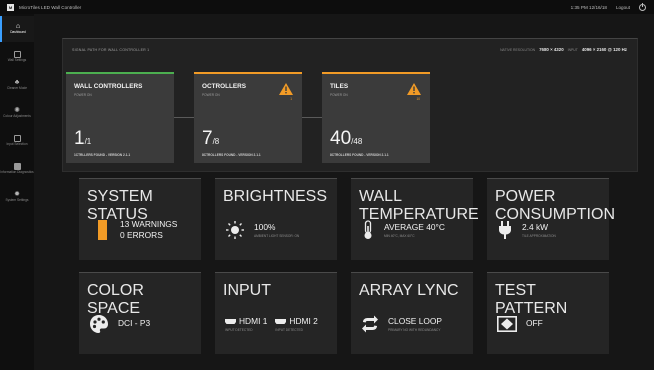 The image size is (654, 370). What do you see at coordinates (253, 320) in the screenshot?
I see `hdmi-1-label: HDMI 1` at bounding box center [253, 320].